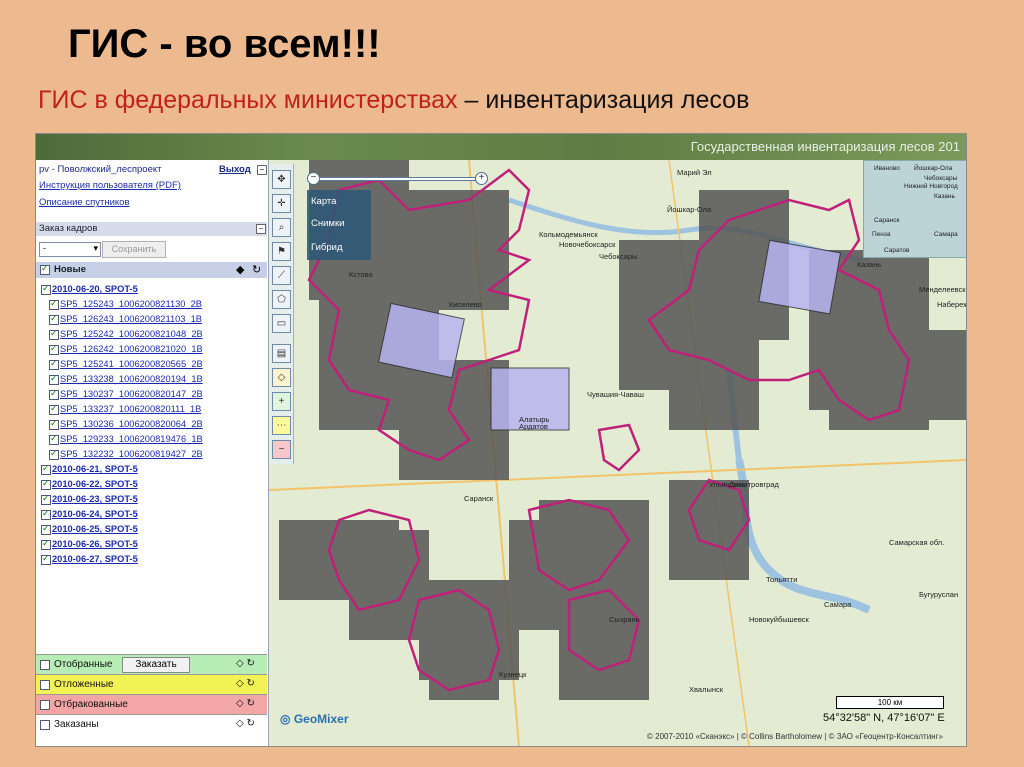  Describe the element at coordinates (618, 256) in the screenshot. I see `city-label: Чебоксары` at that location.